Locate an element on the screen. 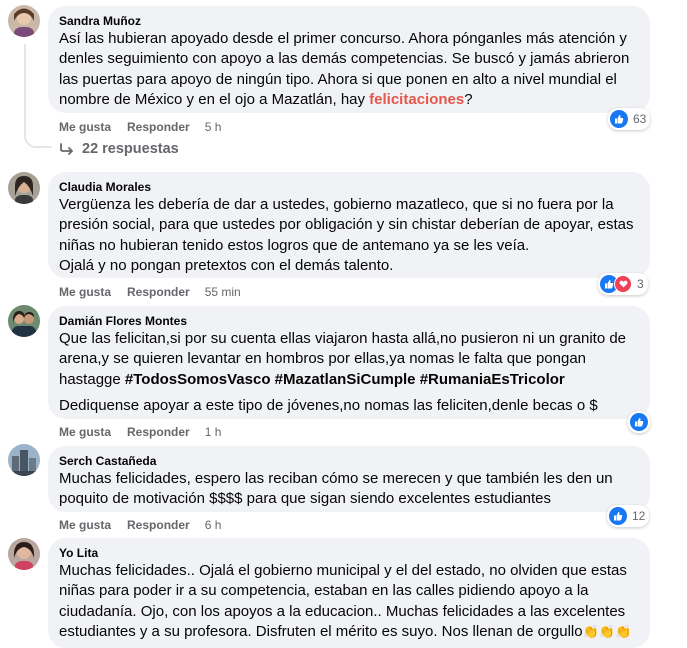 This screenshot has height=648, width=687. replies-count: 22 respuestas is located at coordinates (130, 149).